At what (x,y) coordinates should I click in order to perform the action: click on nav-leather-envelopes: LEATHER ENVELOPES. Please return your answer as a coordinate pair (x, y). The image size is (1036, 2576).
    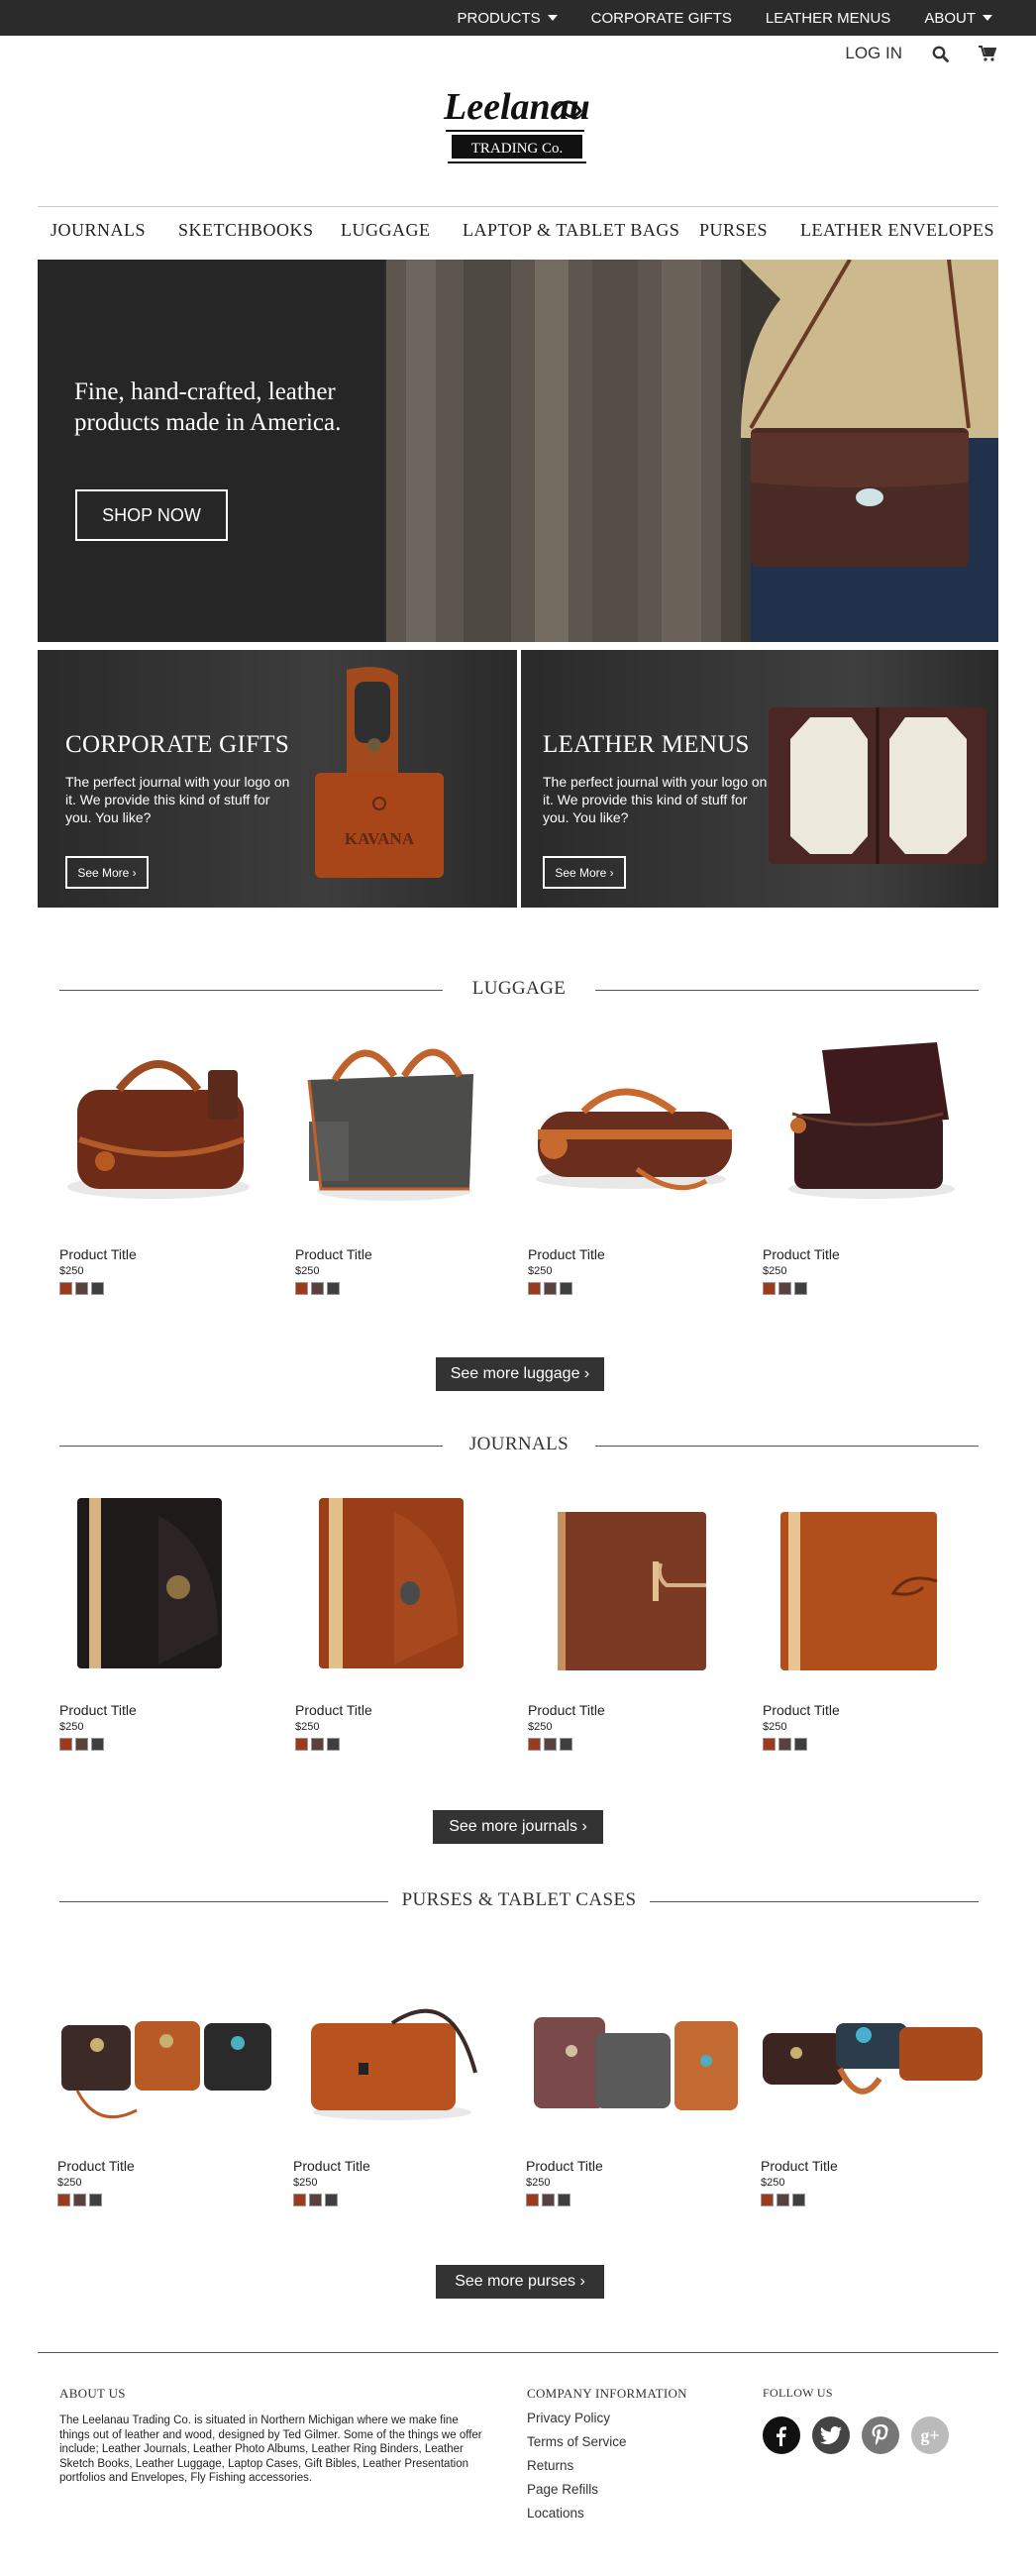
    Looking at the image, I should click on (897, 230).